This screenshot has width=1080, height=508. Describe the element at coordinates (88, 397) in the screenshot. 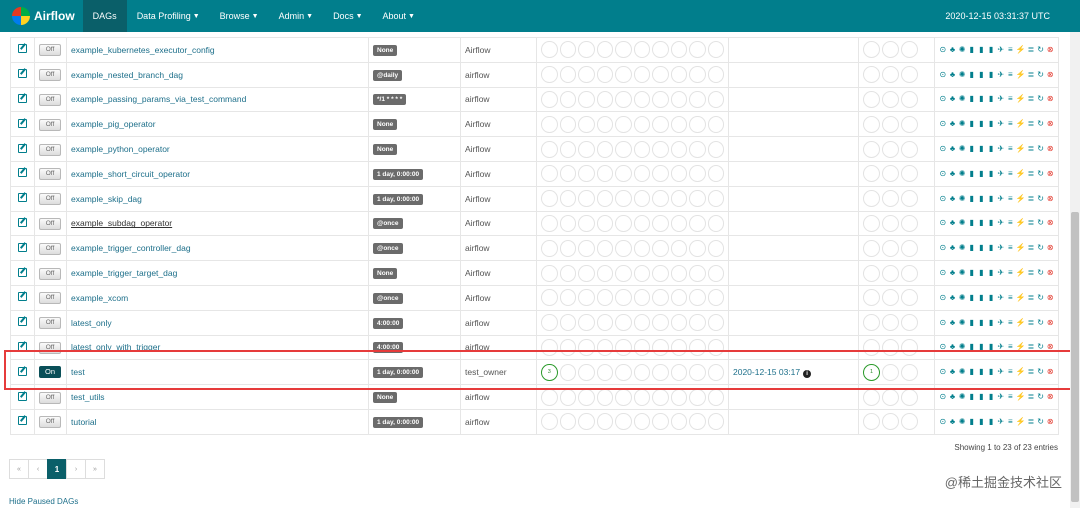

I see `dag-name-link: test_utils` at that location.